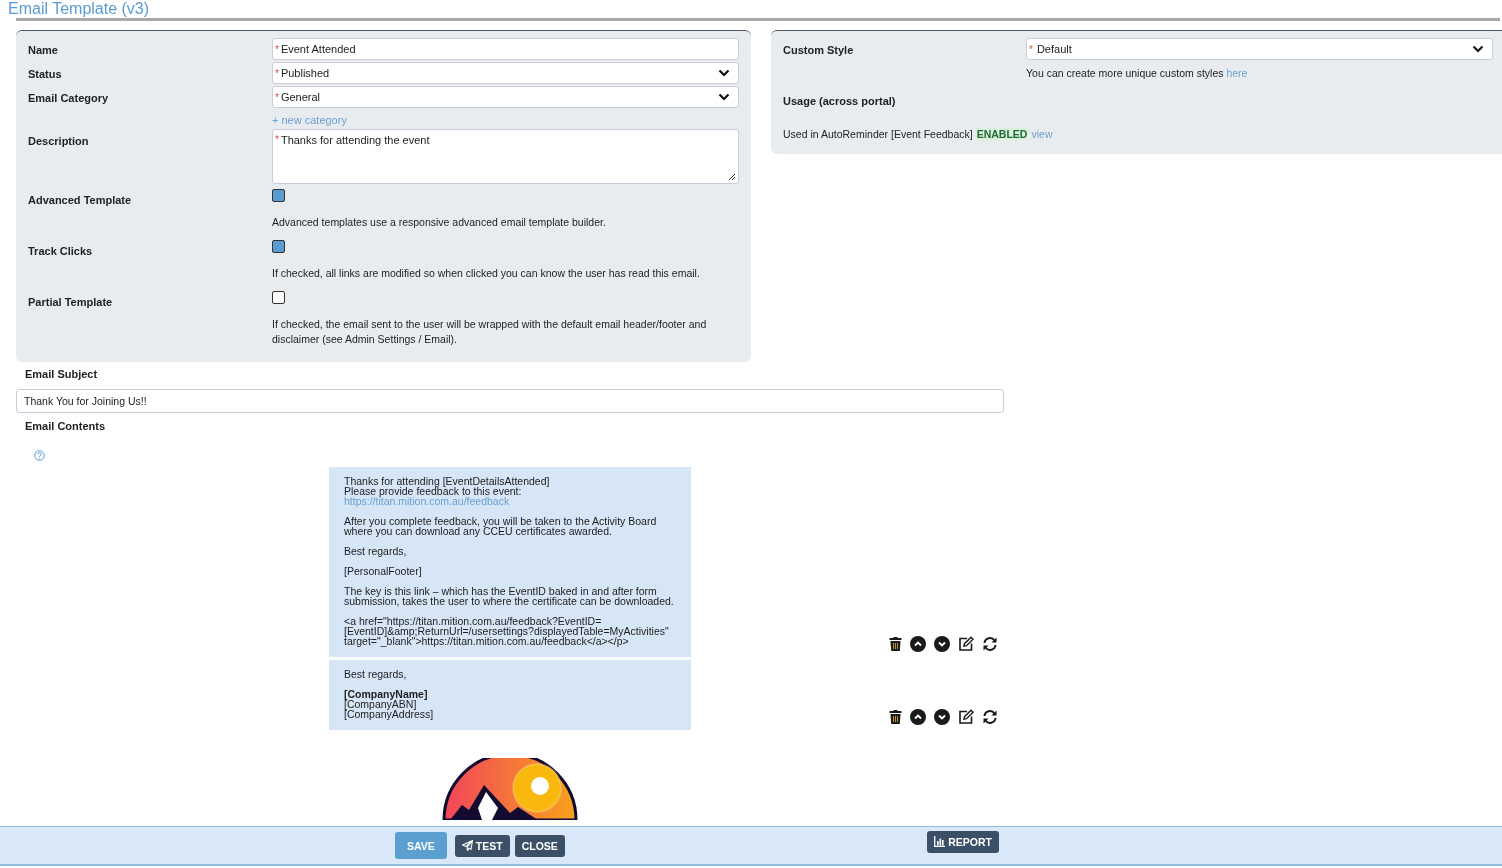 Image resolution: width=1502 pixels, height=868 pixels. What do you see at coordinates (505, 156) in the screenshot?
I see `textarea-field: * Thanks for attending the event` at bounding box center [505, 156].